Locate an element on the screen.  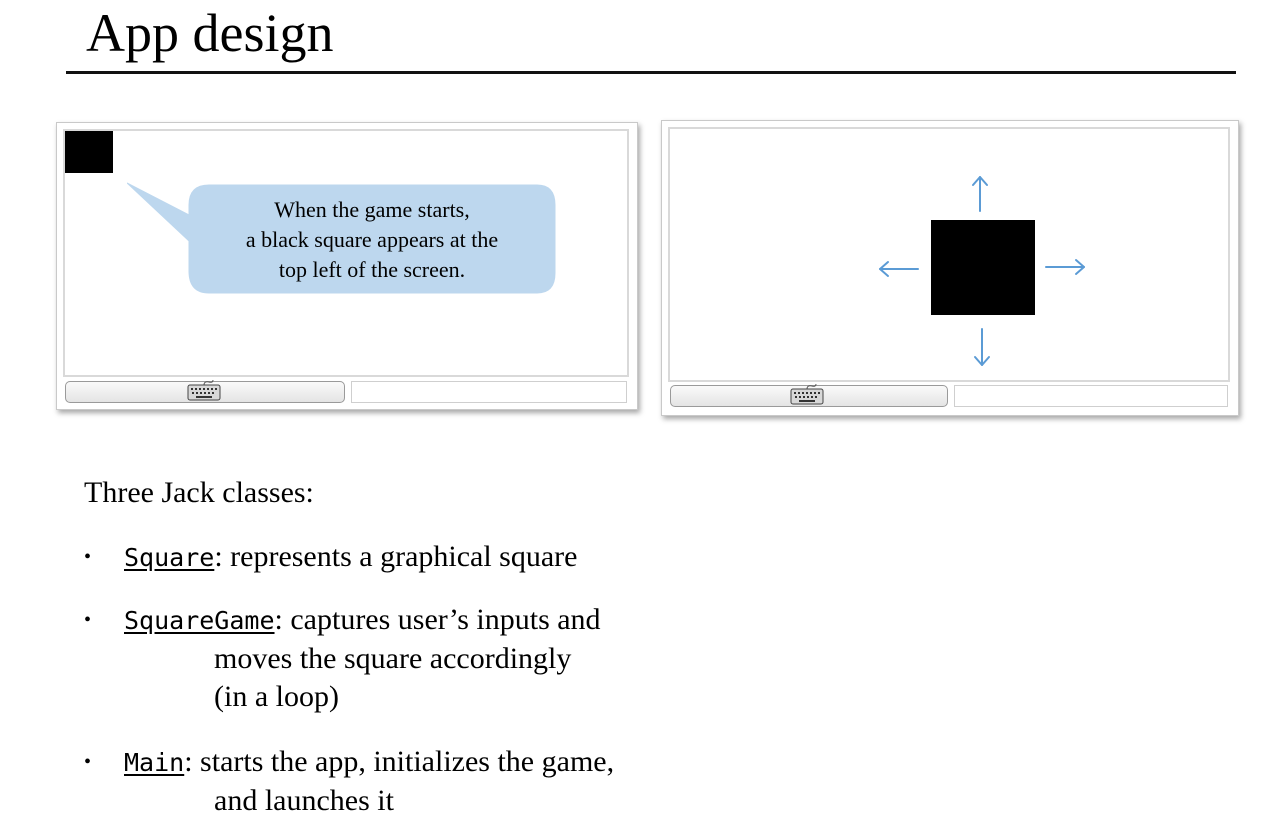
callout-line-3: top left of the screen. is located at coordinates (372, 269).